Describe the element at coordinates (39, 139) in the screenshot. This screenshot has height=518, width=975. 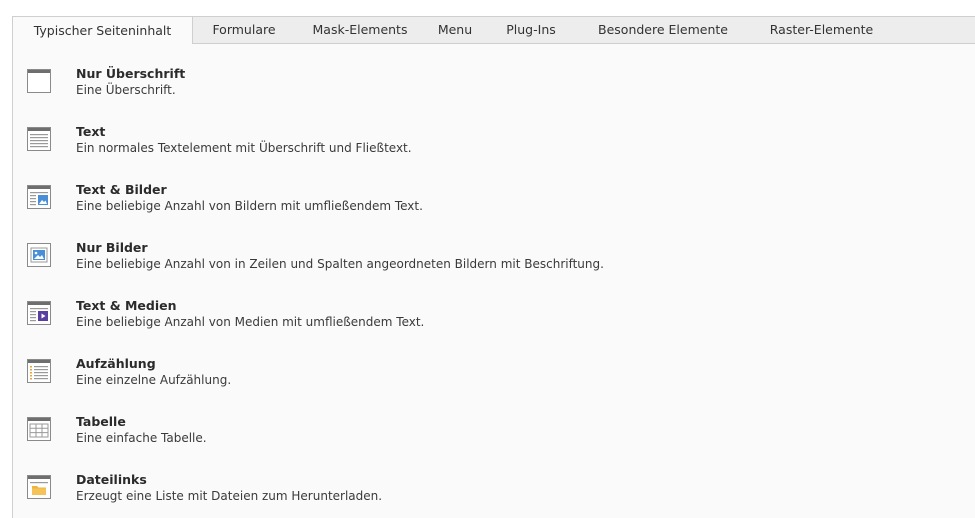
I see `text-icon` at that location.